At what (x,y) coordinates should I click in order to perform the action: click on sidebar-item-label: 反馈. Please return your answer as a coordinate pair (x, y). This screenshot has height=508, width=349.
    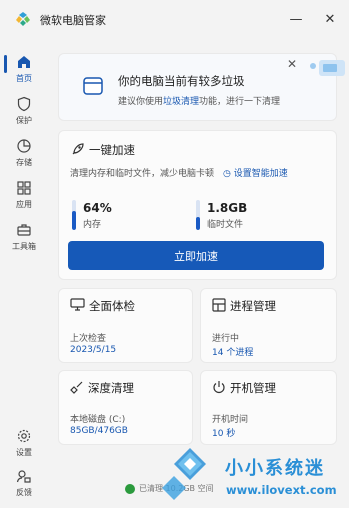
    Looking at the image, I should click on (24, 492).